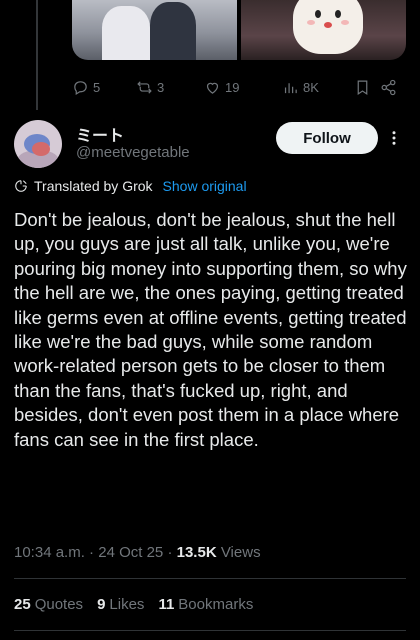 The width and height of the screenshot is (420, 640). What do you see at coordinates (161, 87) in the screenshot?
I see `repost-count: 3` at bounding box center [161, 87].